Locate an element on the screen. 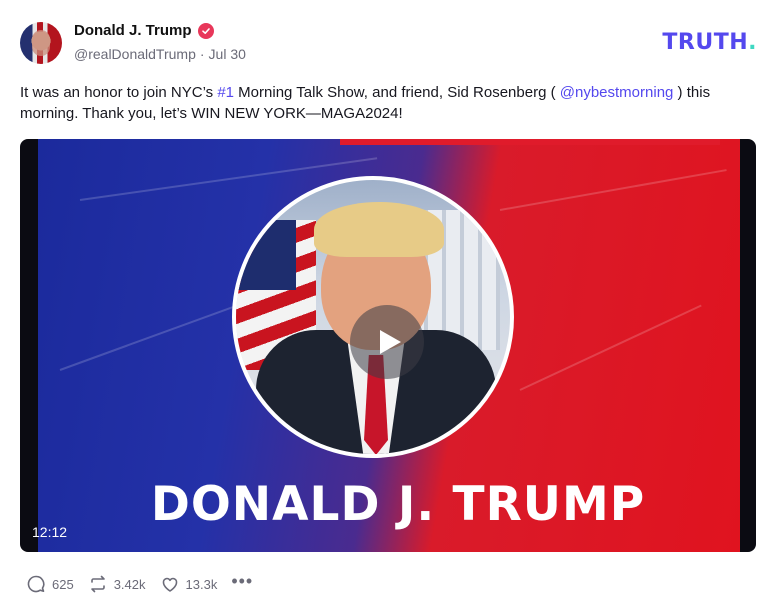 This screenshot has height=615, width=777. thumbnail-stripe is located at coordinates (530, 142).